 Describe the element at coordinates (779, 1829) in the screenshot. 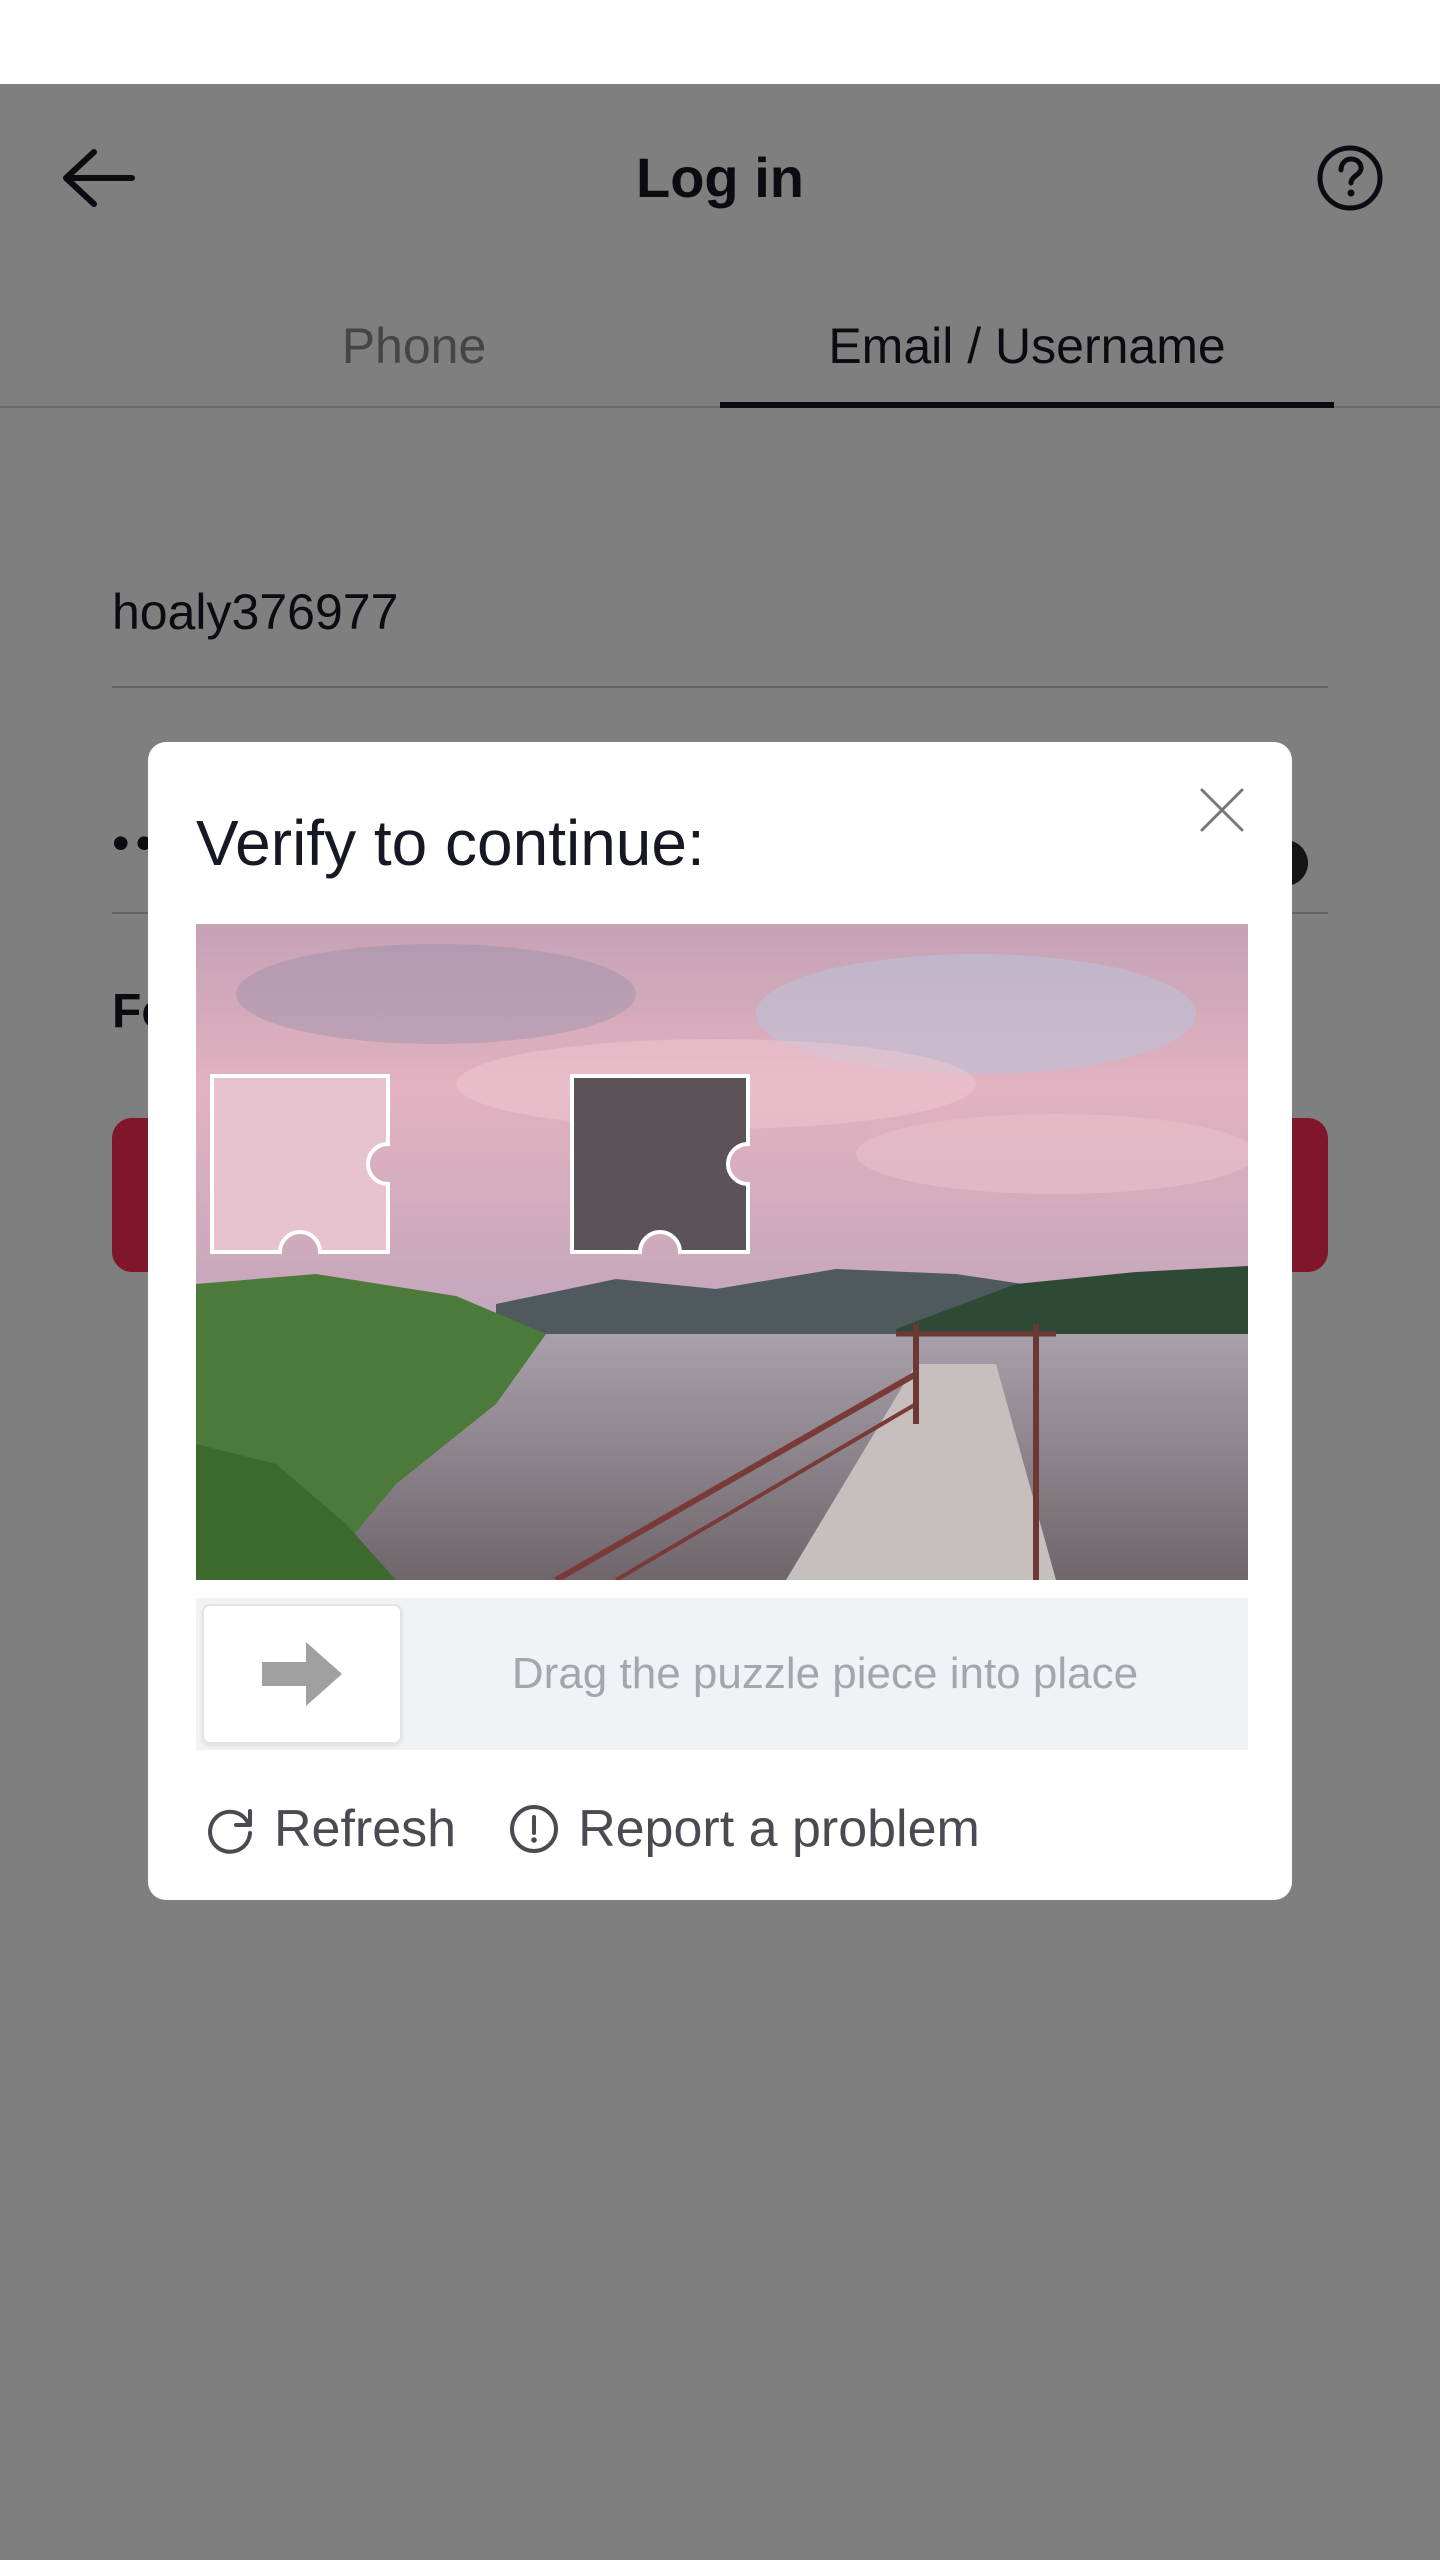

I see `report-problem-label: Report a problem` at that location.